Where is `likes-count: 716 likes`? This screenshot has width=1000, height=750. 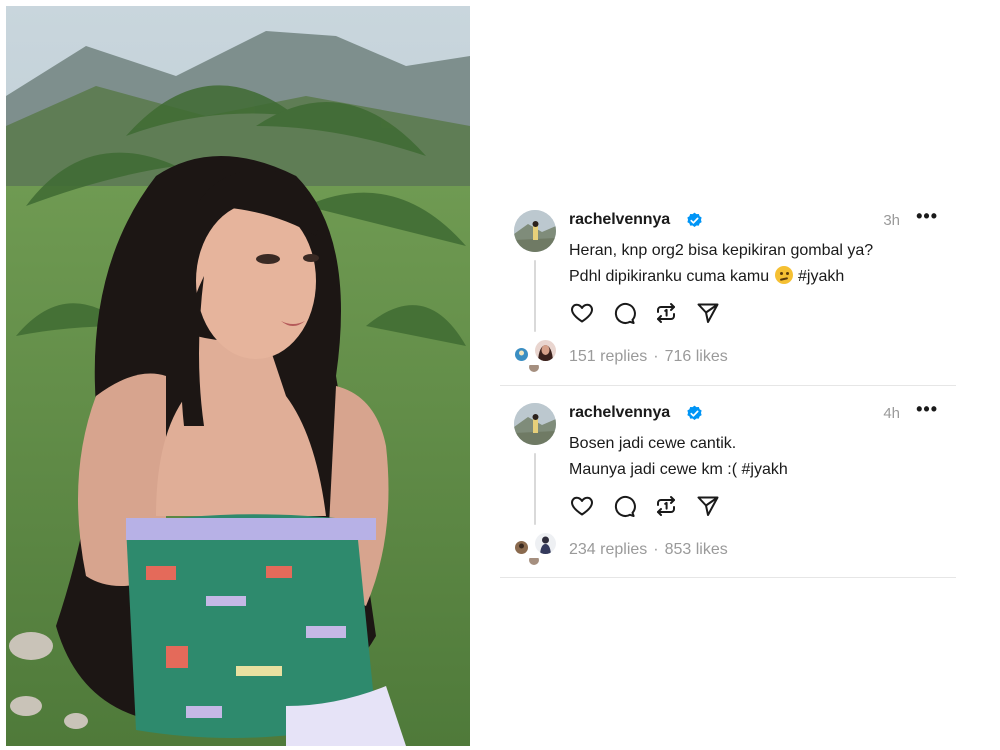 likes-count: 716 likes is located at coordinates (696, 356).